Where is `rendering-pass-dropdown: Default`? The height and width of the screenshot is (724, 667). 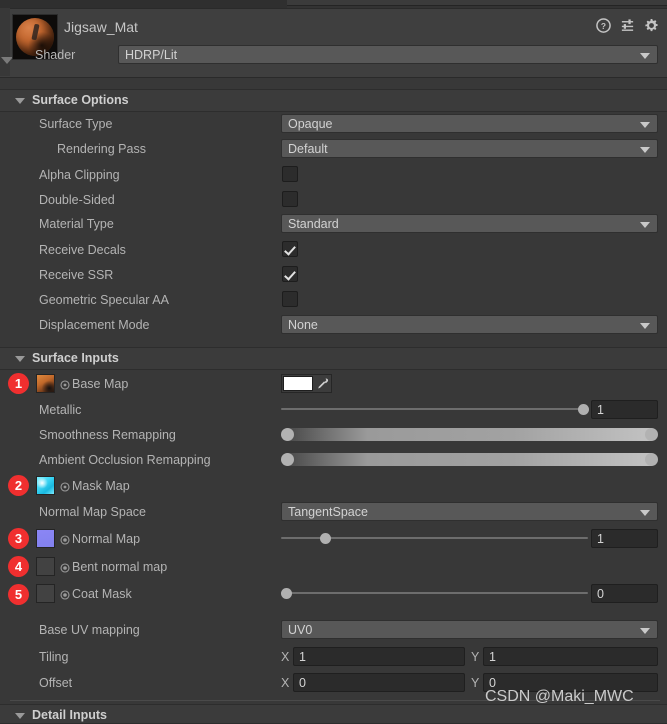
rendering-pass-dropdown: Default is located at coordinates (469, 148).